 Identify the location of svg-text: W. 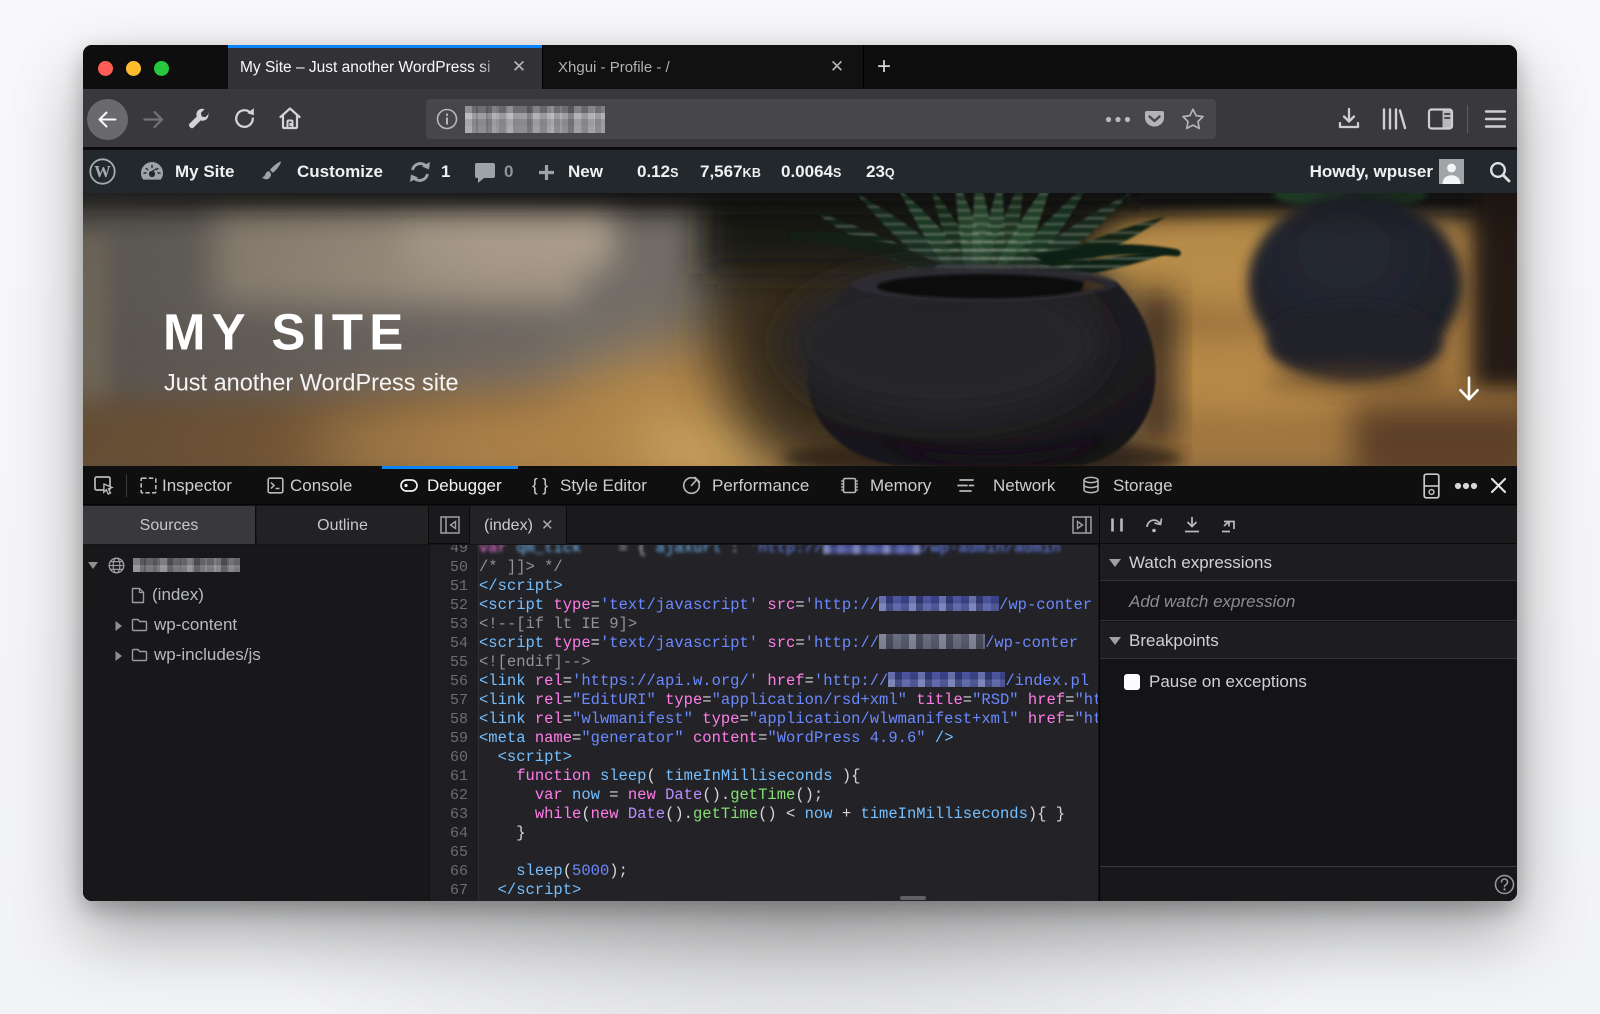
(102, 171).